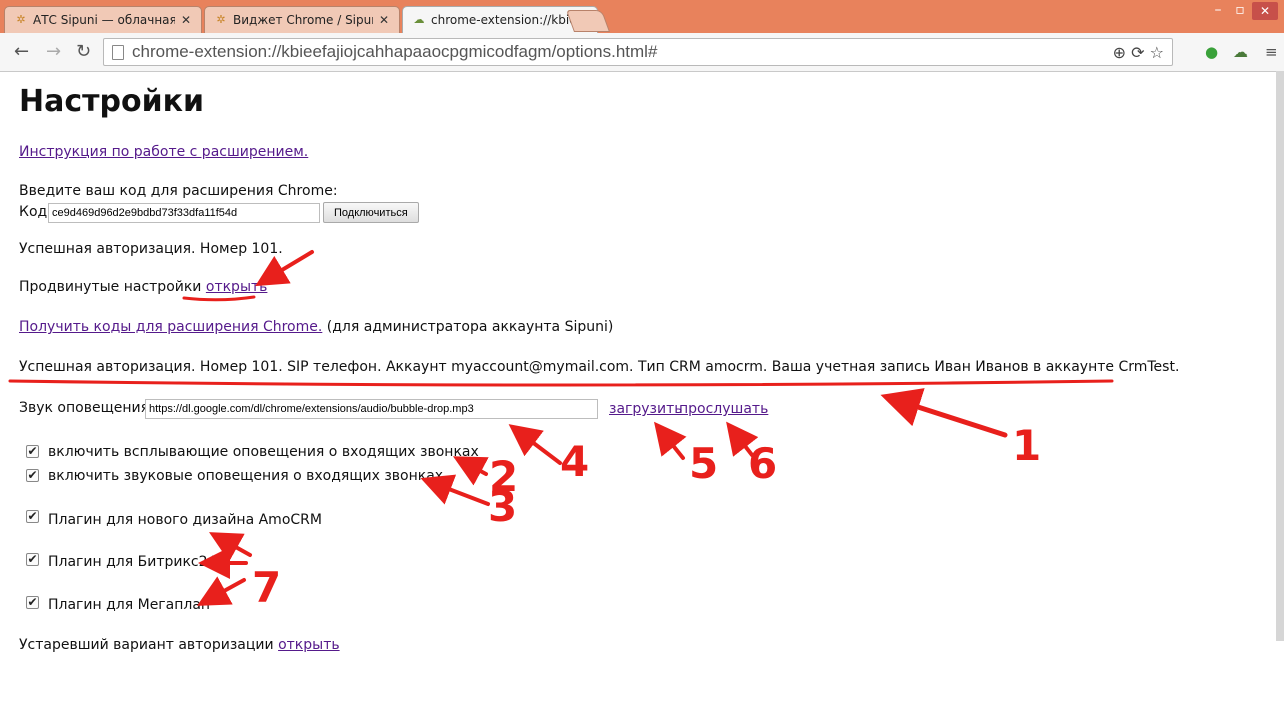 This screenshot has width=1284, height=724. I want to click on tab-title: Виджет Chrome / Sipuni., so click(303, 20).